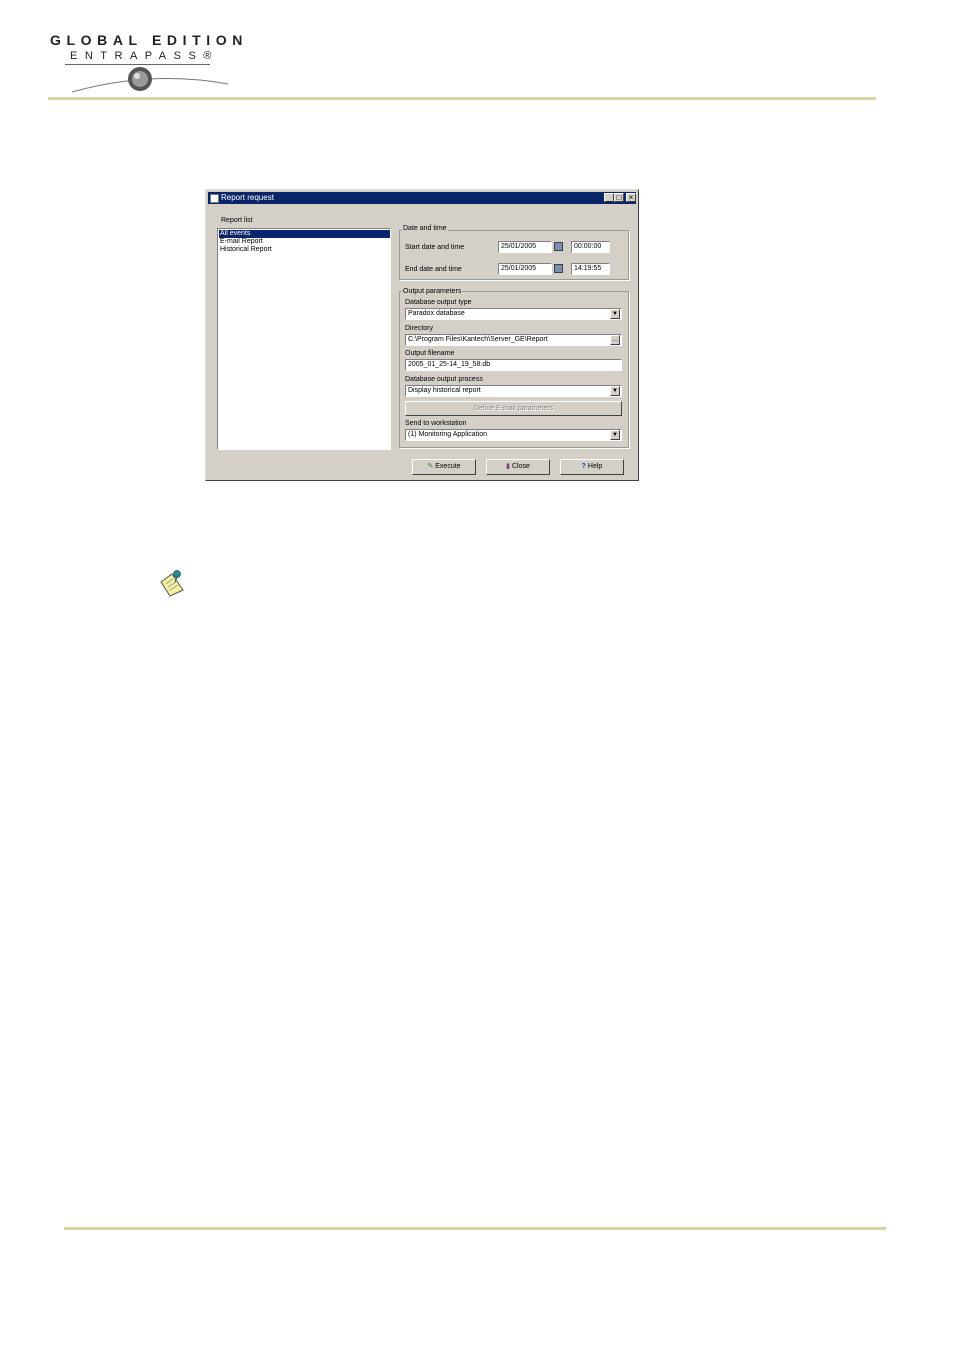 The height and width of the screenshot is (1350, 954). What do you see at coordinates (422, 198) in the screenshot?
I see `dialog-titlebar: Report request _ □ ×` at bounding box center [422, 198].